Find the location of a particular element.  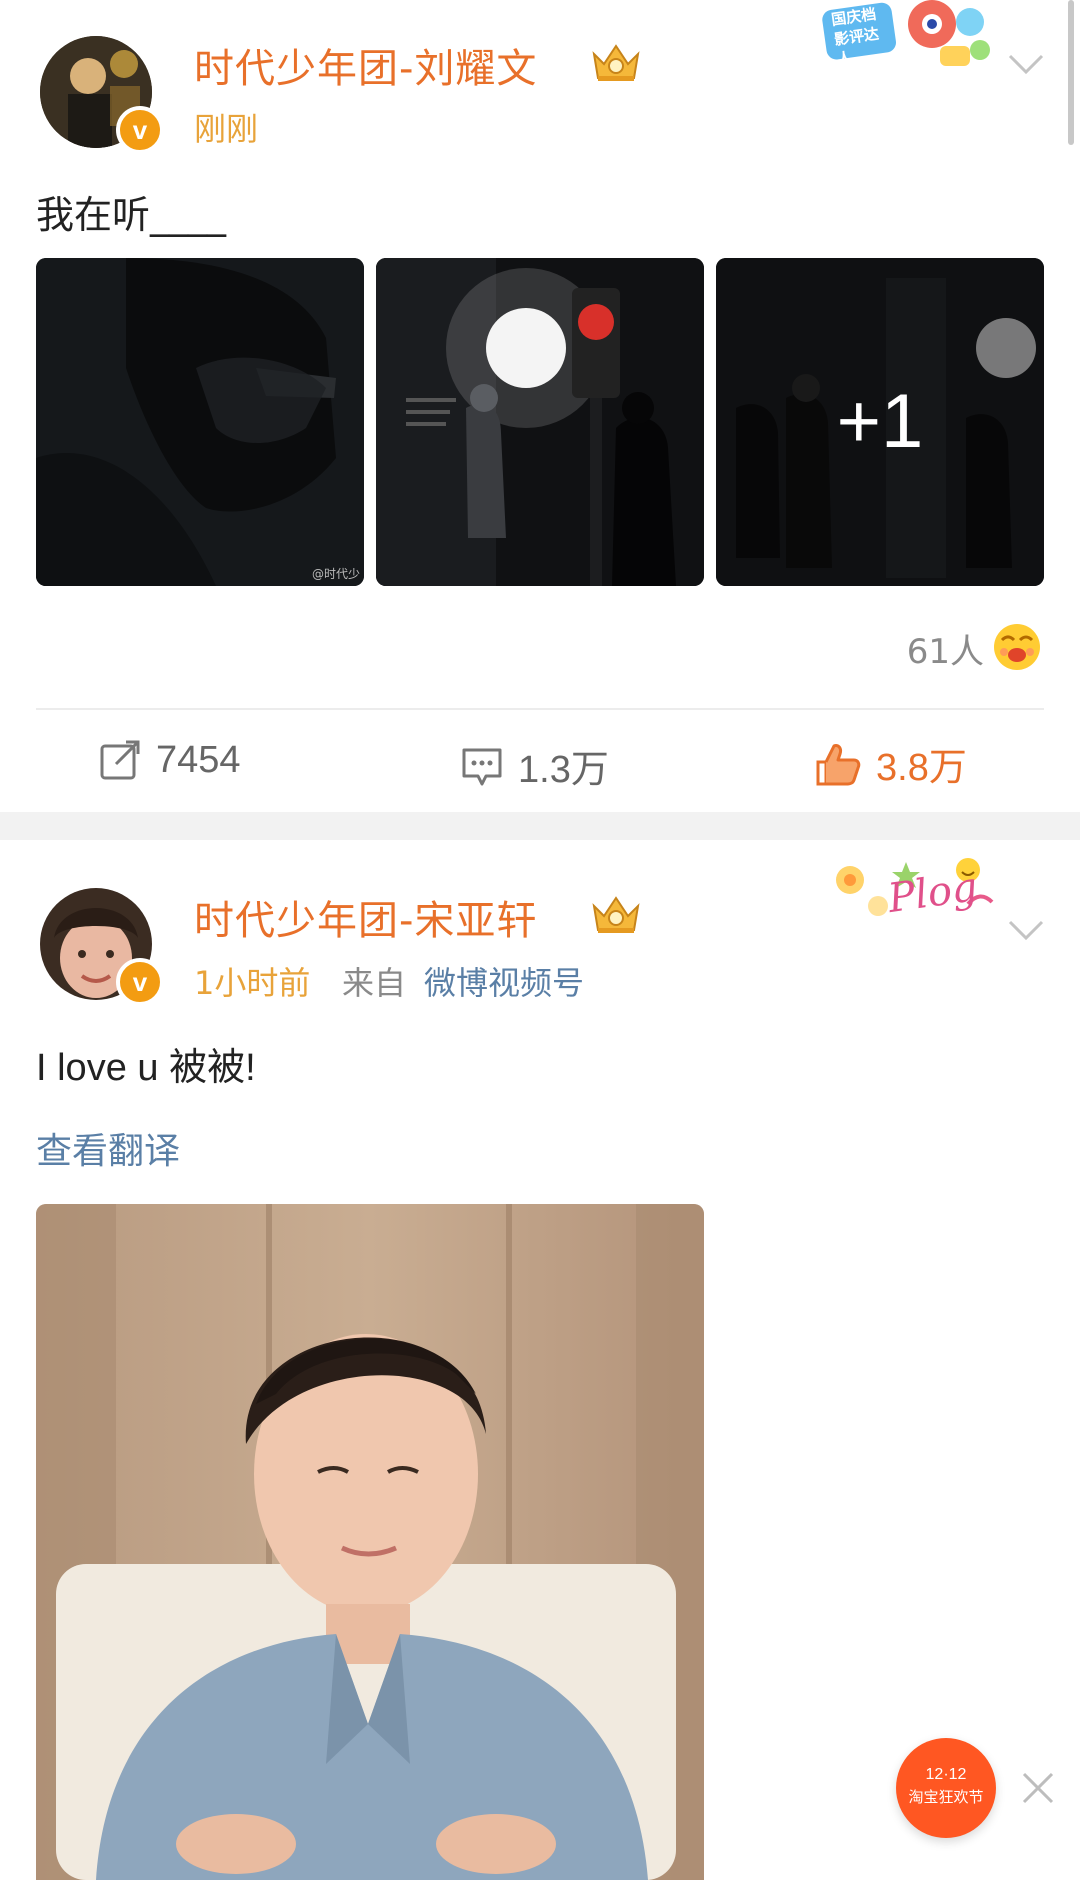

like-button: 3.8万 is located at coordinates (890, 763).